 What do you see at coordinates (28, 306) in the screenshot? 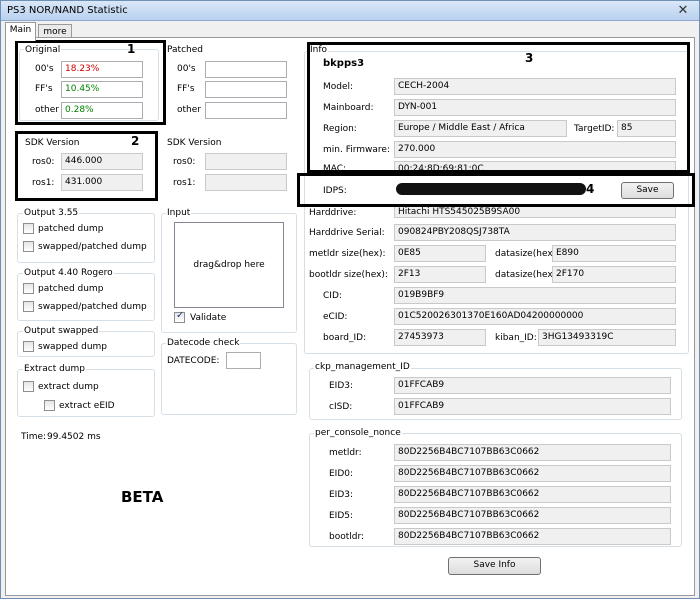
I see `output440-swapped-checkbox` at bounding box center [28, 306].